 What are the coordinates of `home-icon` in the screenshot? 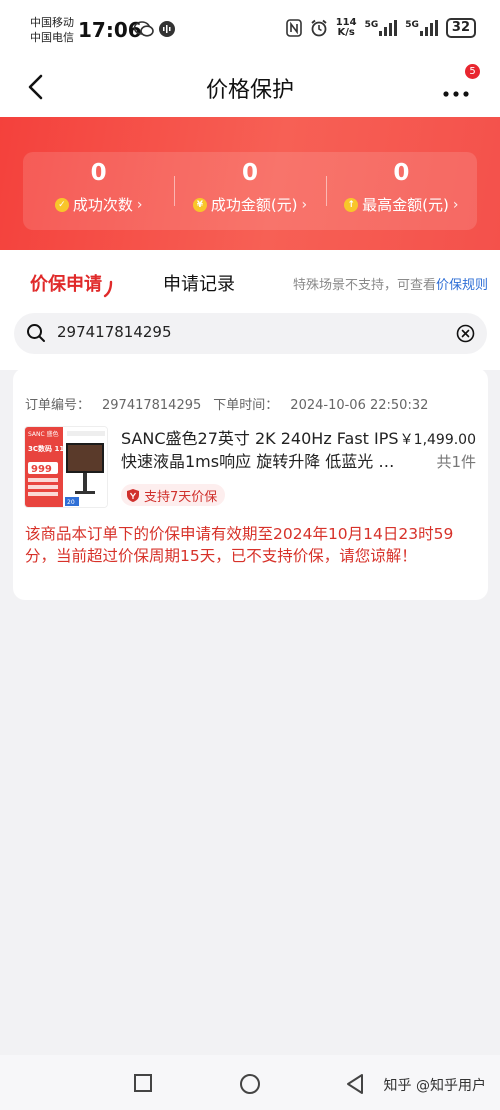 It's located at (250, 1084).